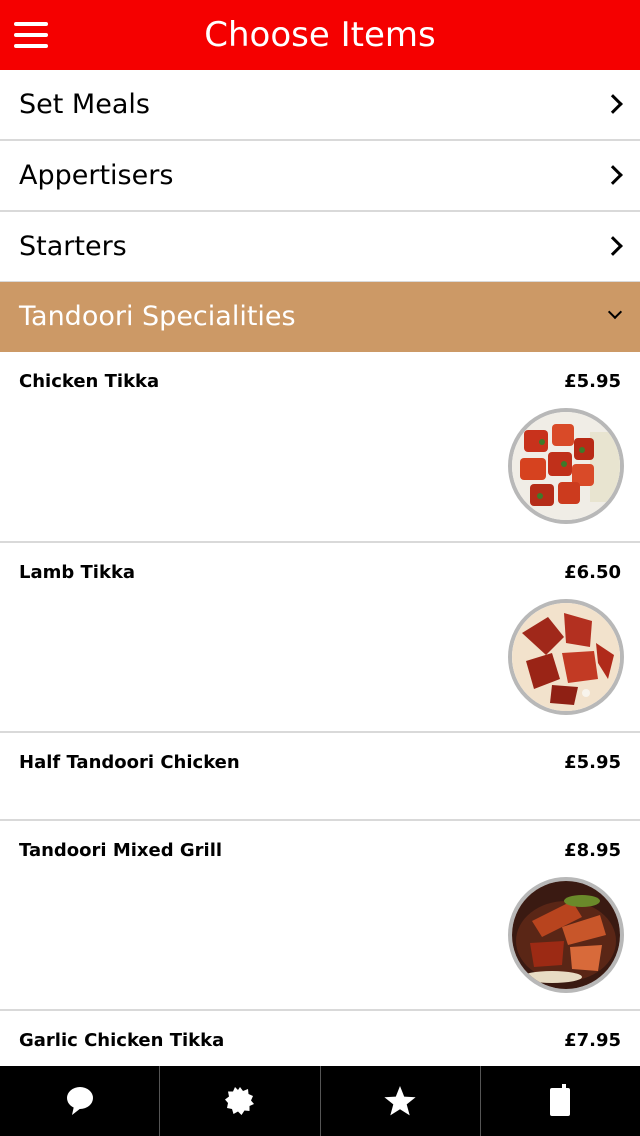 The width and height of the screenshot is (640, 1136). I want to click on badge-icon, so click(239, 1101).